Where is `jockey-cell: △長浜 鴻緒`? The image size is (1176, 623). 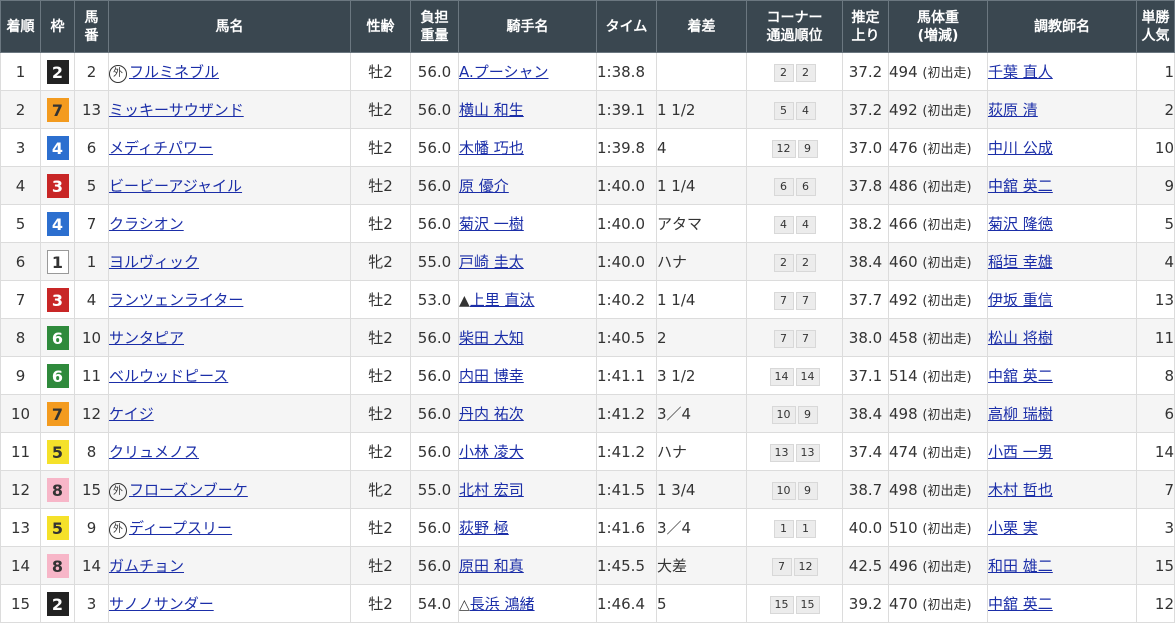
jockey-cell: △長浜 鴻緒 is located at coordinates (527, 603).